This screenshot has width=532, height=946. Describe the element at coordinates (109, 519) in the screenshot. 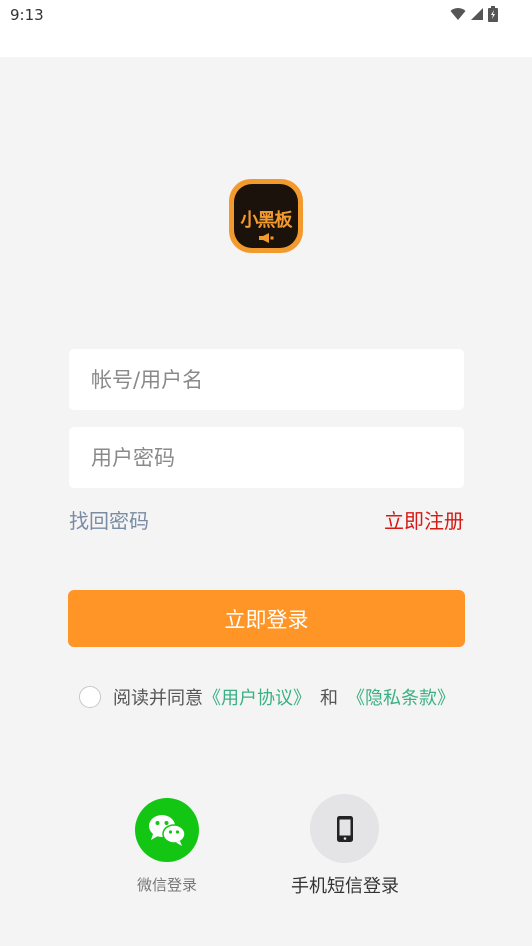

I see `forgot-password-link: 找回密码` at that location.